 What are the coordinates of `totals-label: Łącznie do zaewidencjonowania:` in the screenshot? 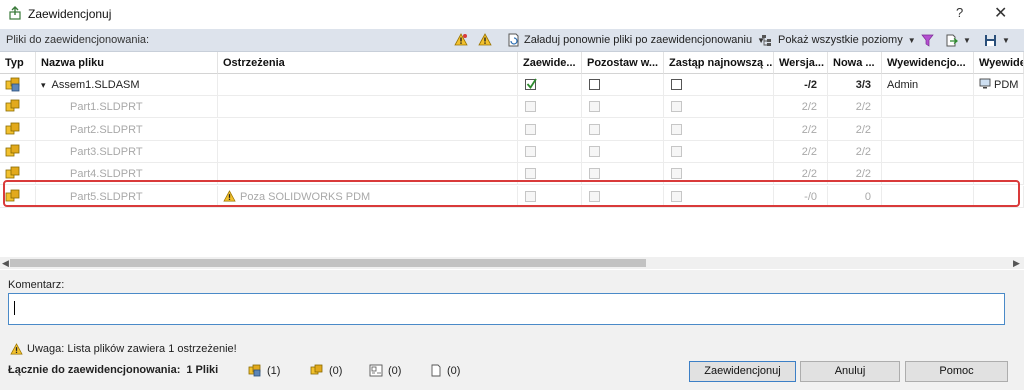 It's located at (94, 370).